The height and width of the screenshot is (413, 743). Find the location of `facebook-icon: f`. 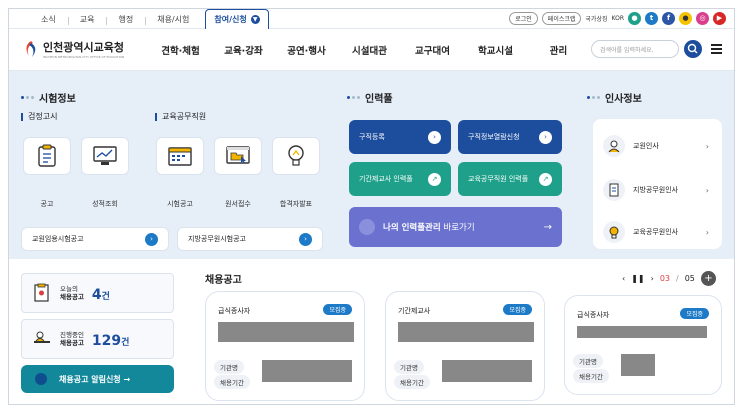

facebook-icon: f is located at coordinates (668, 18).